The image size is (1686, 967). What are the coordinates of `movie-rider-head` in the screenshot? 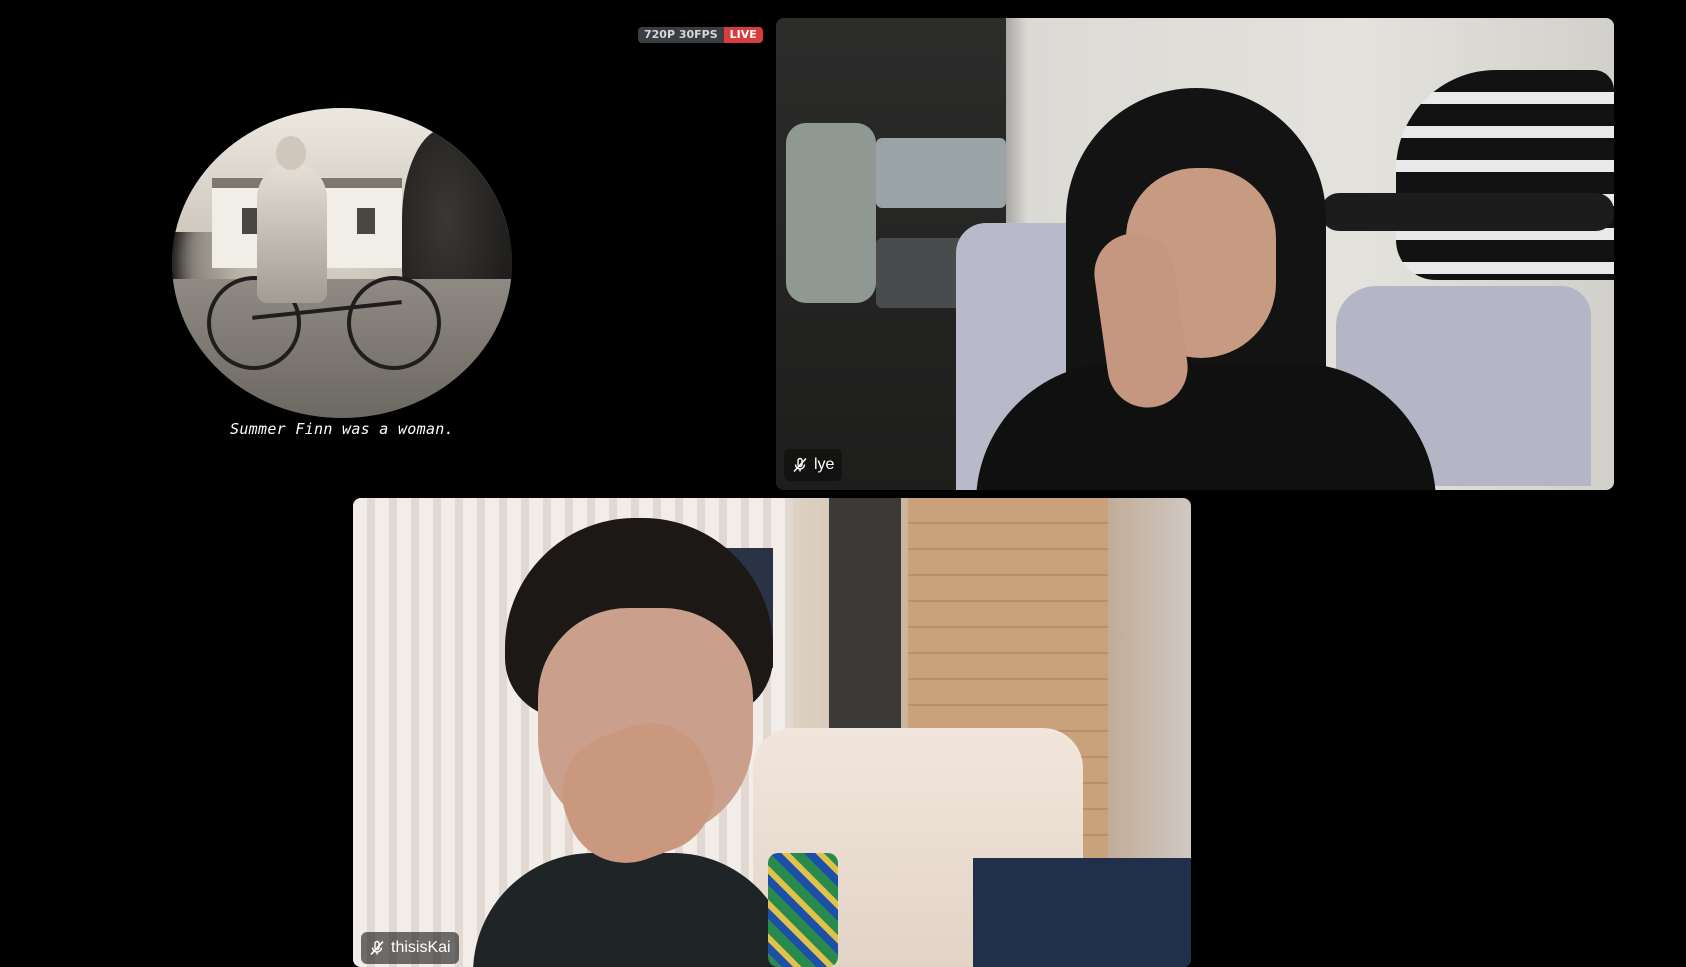 It's located at (291, 153).